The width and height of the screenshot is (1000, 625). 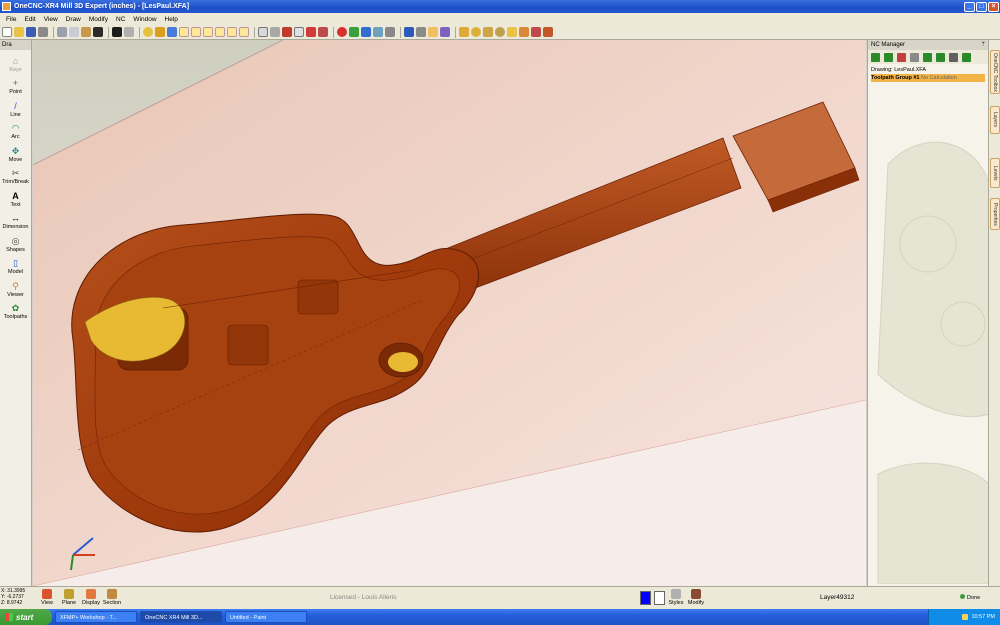 What do you see at coordinates (15, 61) in the screenshot?
I see `palette-keys: ⌂ Keys` at bounding box center [15, 61].